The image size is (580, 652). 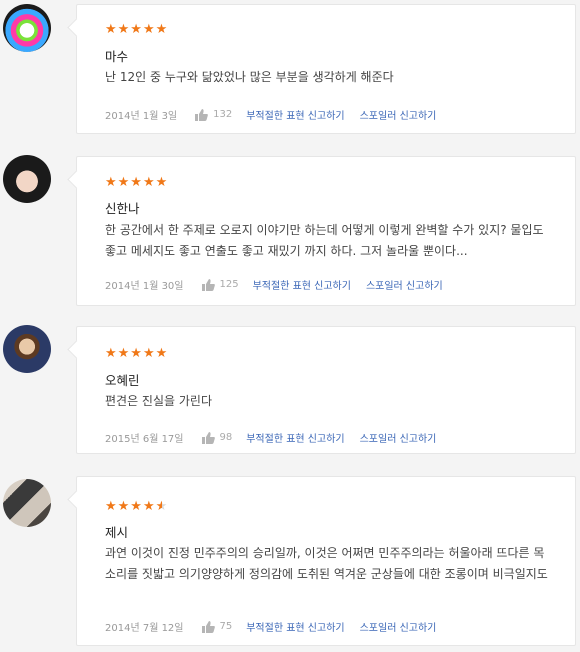 What do you see at coordinates (144, 286) in the screenshot?
I see `review-date: 2014년 1월 30일` at bounding box center [144, 286].